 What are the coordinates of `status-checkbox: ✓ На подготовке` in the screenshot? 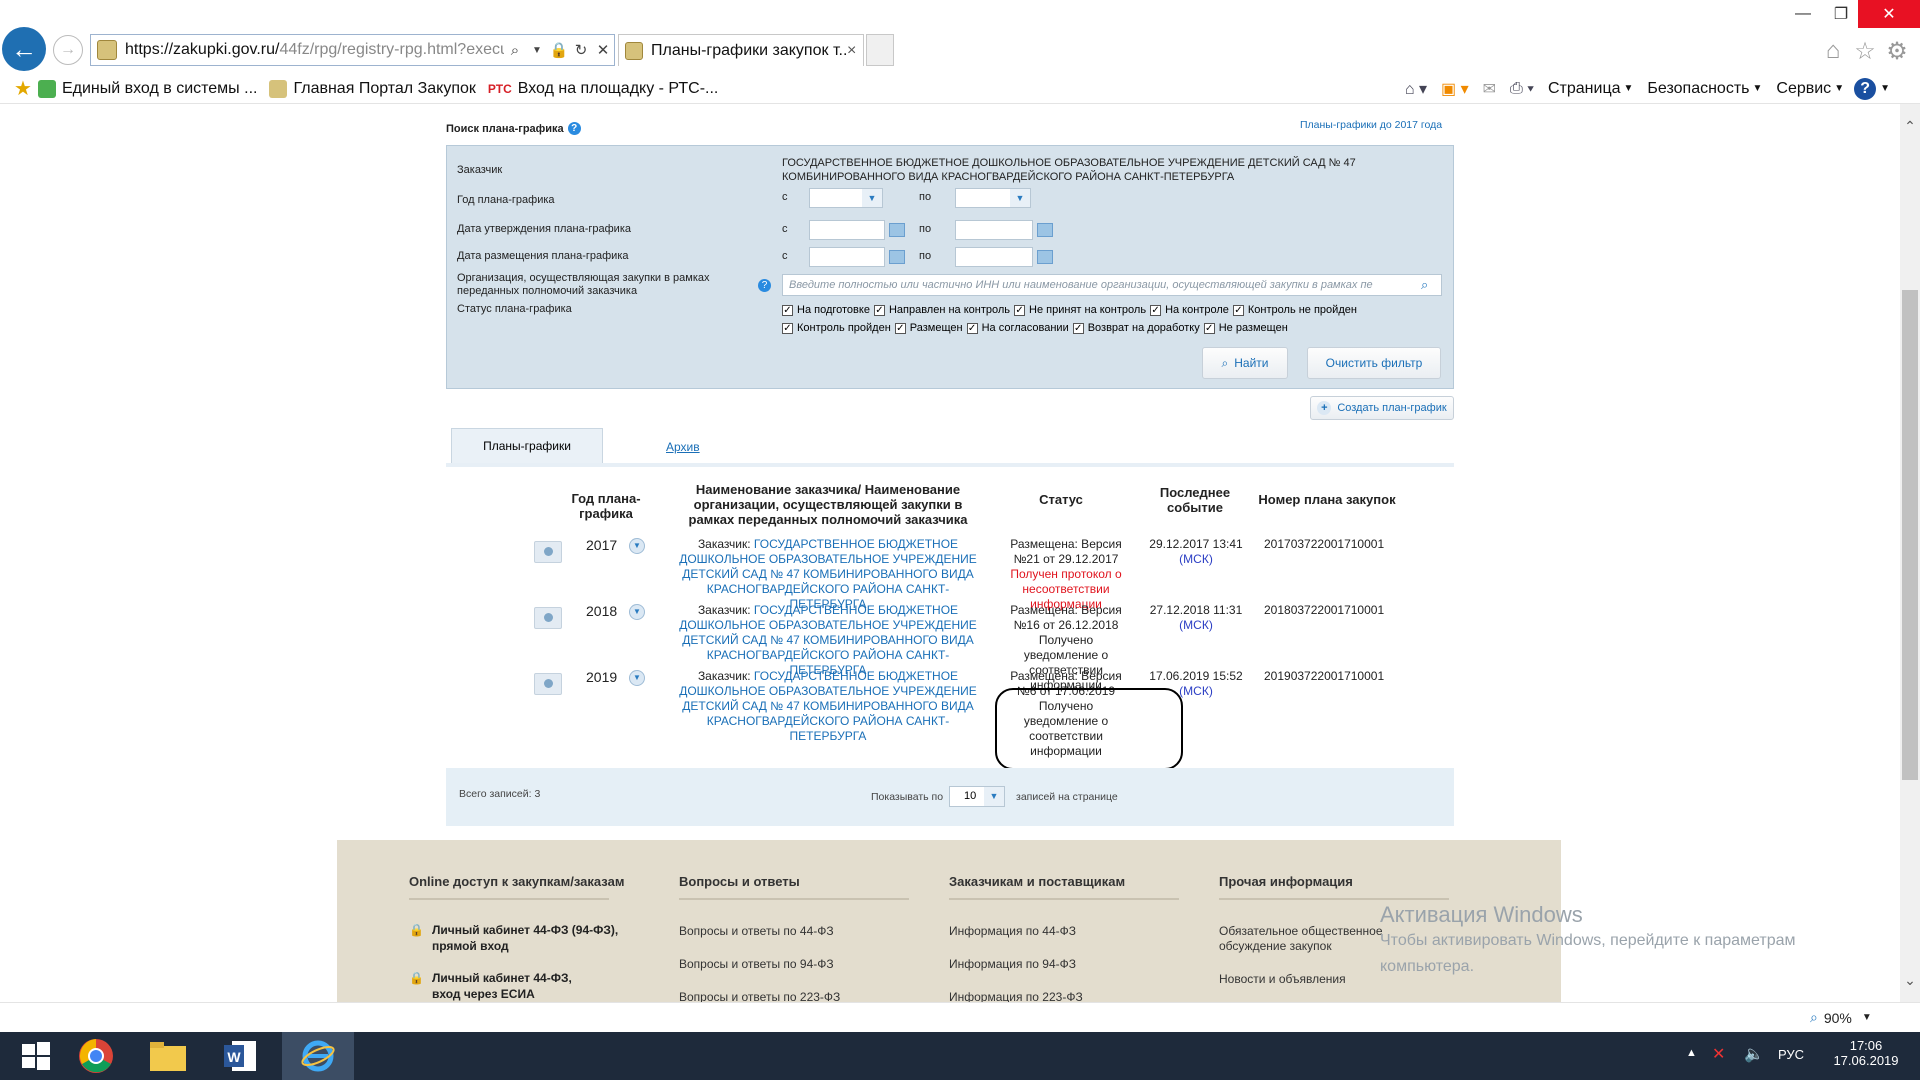 It's located at (826, 310).